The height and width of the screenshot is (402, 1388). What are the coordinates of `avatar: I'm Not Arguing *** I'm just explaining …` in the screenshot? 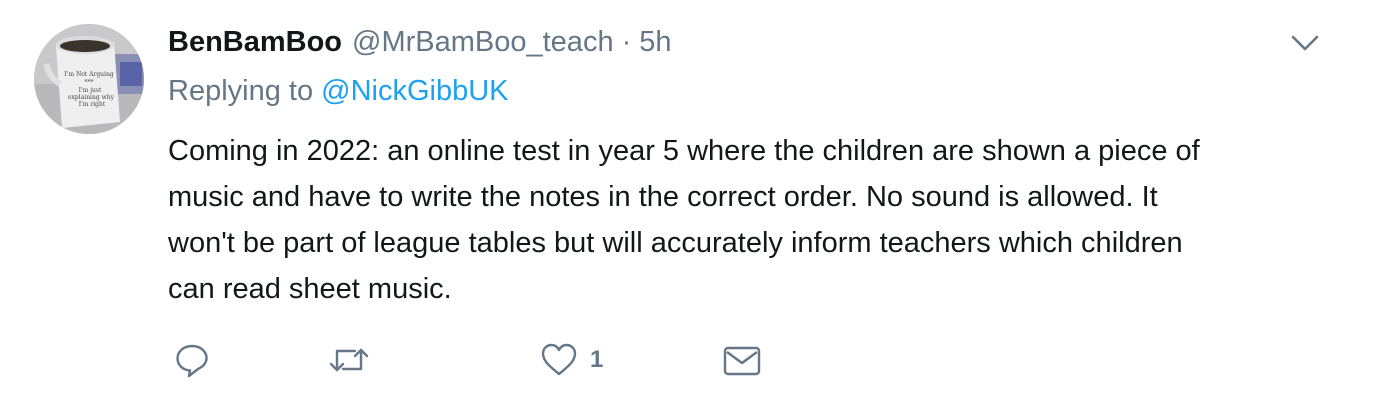 It's located at (89, 79).